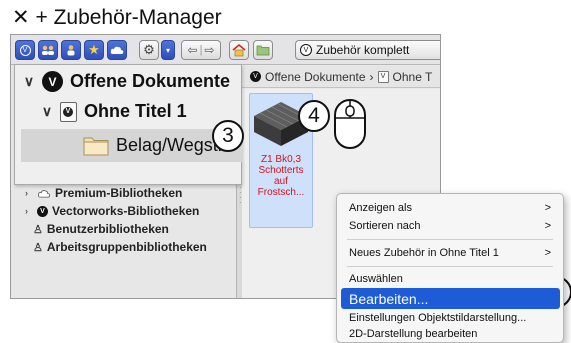  Describe the element at coordinates (71, 50) in the screenshot. I see `user-icon` at that location.